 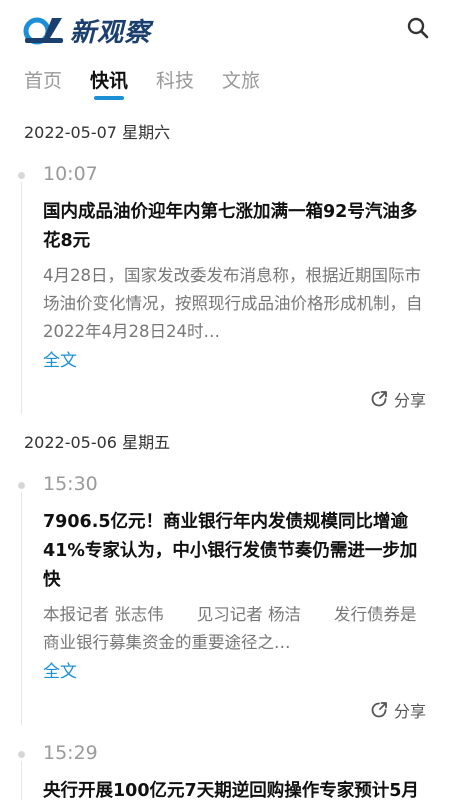 What do you see at coordinates (175, 83) in the screenshot?
I see `tab-tech: 科技` at bounding box center [175, 83].